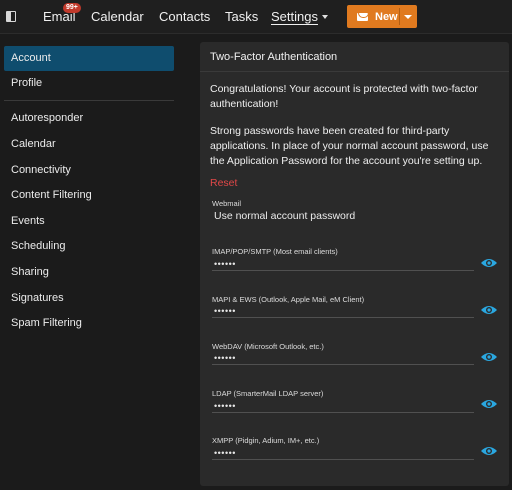  I want to click on new-button-divider, so click(399, 16).